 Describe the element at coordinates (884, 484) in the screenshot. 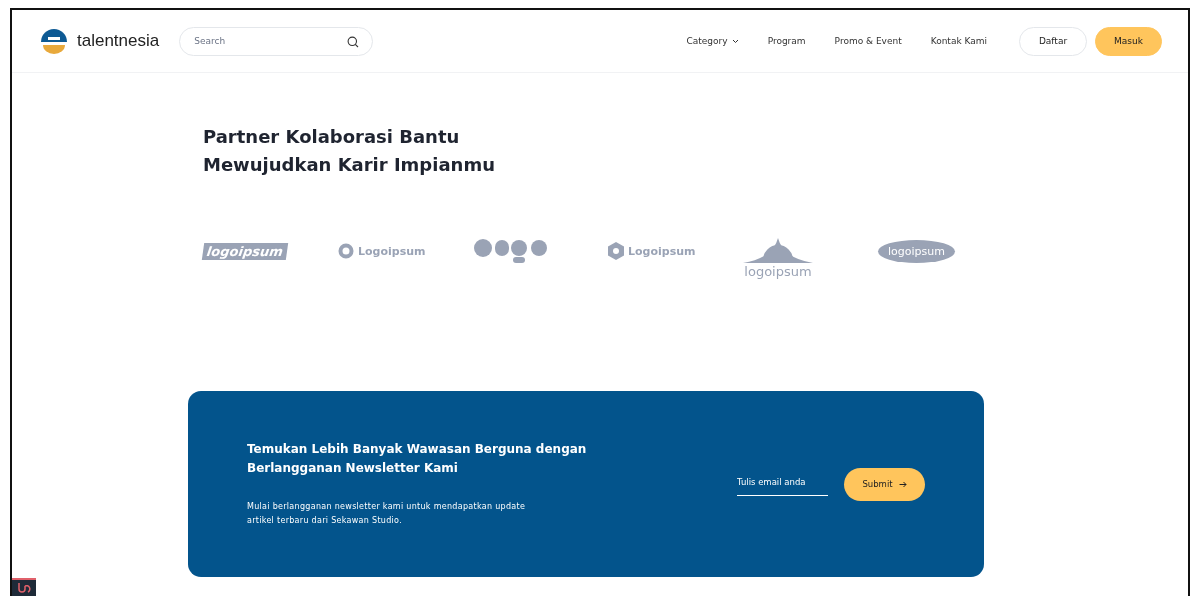

I see `submit-button: Submit` at that location.